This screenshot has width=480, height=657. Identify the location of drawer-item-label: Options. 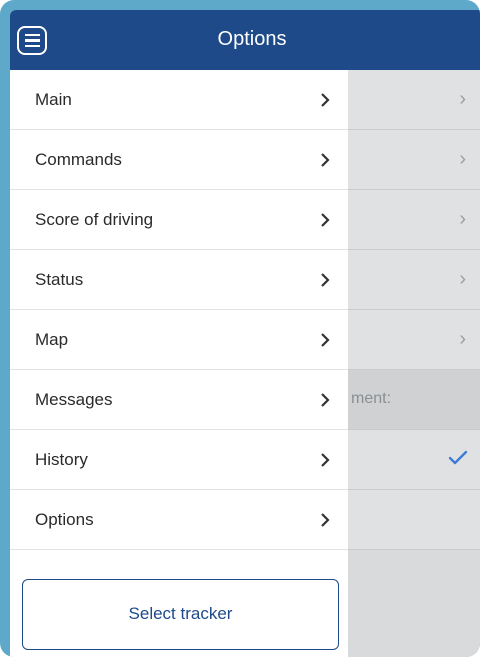
(64, 519).